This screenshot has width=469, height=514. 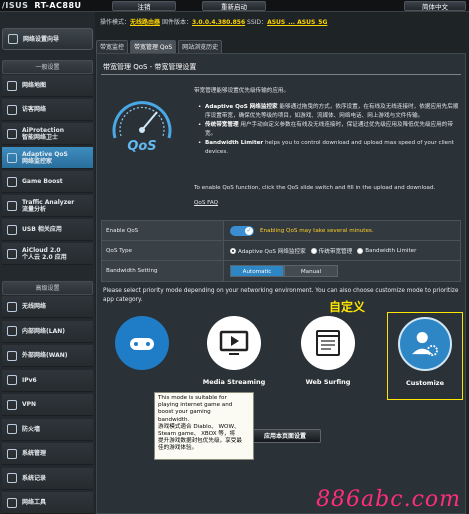 I want to click on aicloud-icon, so click(x=12, y=253).